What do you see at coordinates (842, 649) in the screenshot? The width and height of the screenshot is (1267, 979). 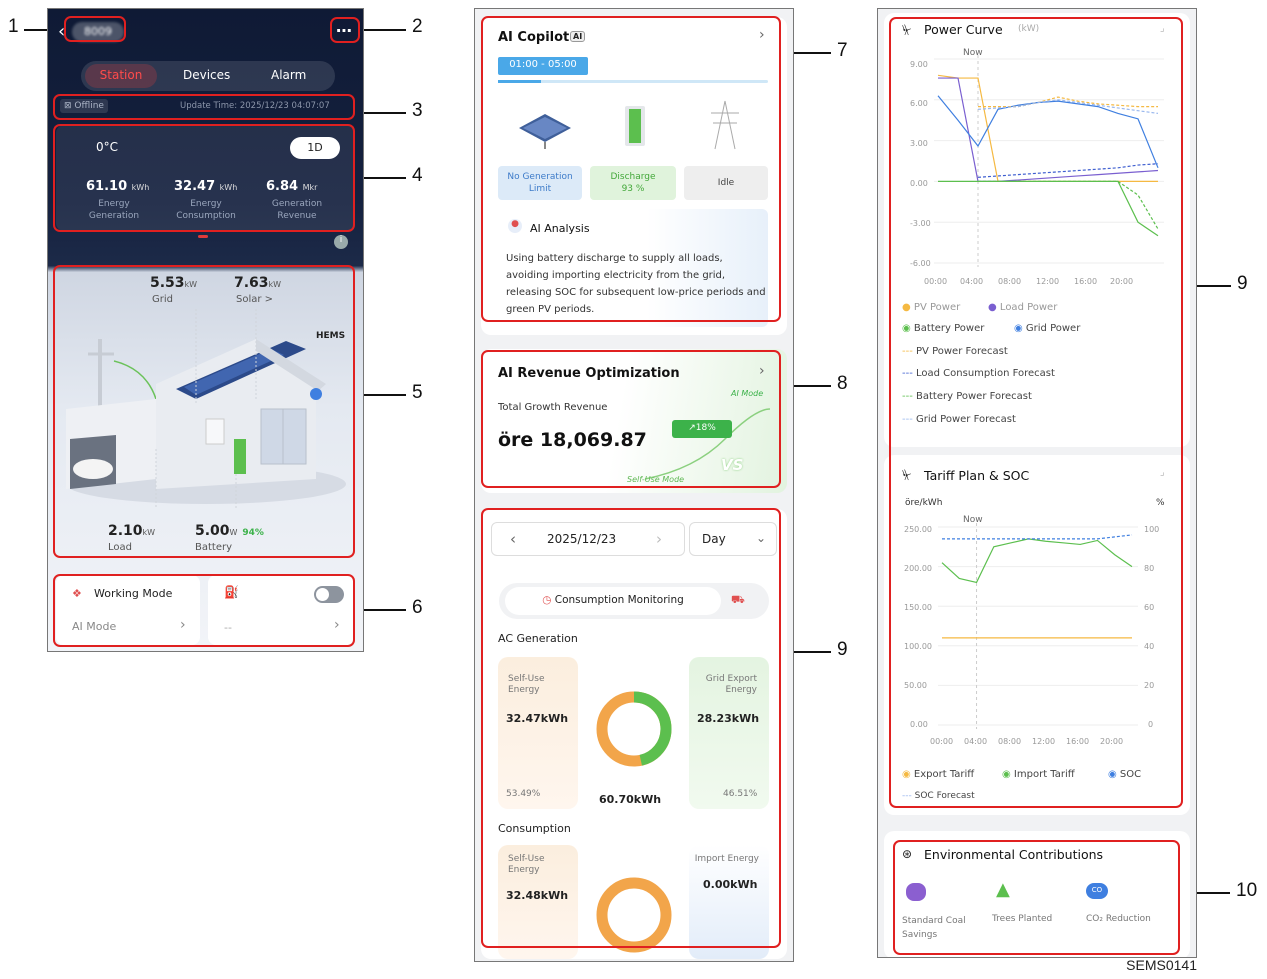 I see `callout-9a: 9` at bounding box center [842, 649].